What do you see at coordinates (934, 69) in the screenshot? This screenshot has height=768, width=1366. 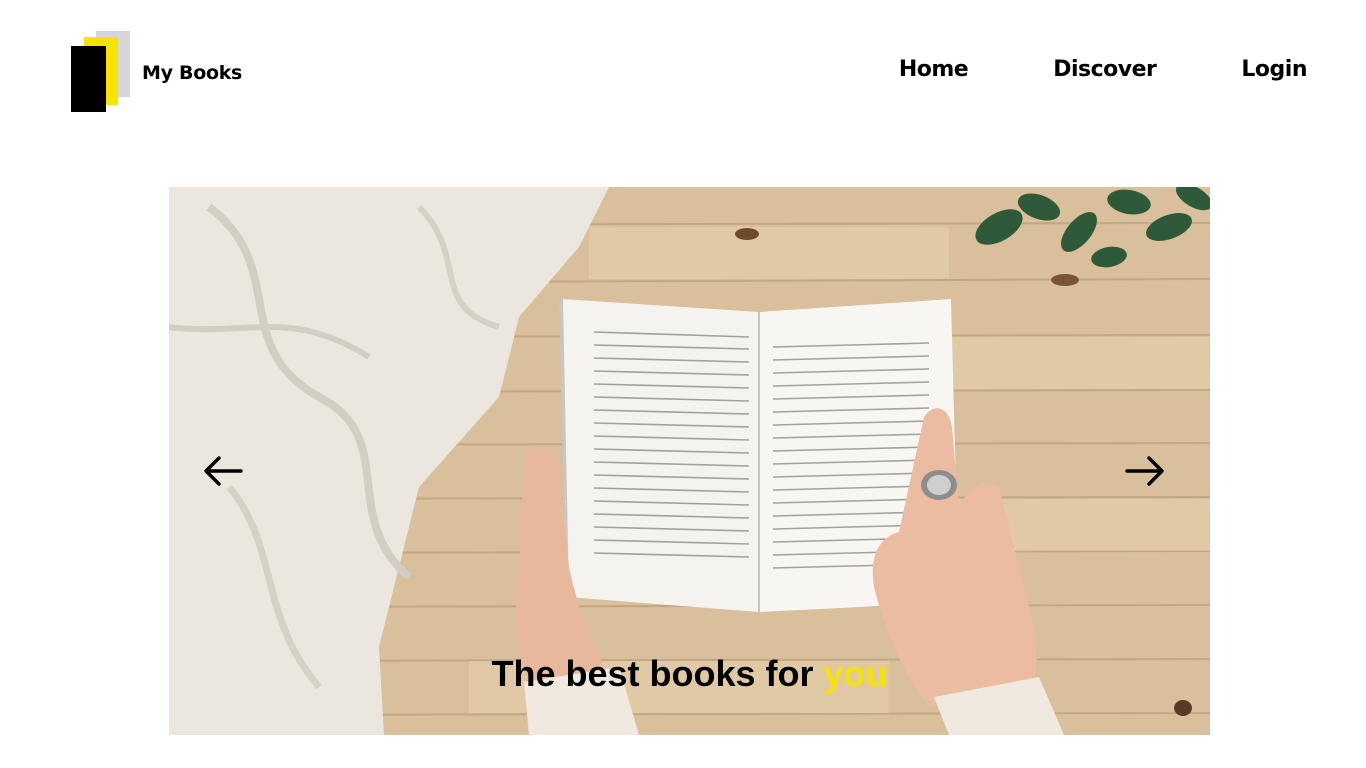 I see `nav-home-link: Home` at bounding box center [934, 69].